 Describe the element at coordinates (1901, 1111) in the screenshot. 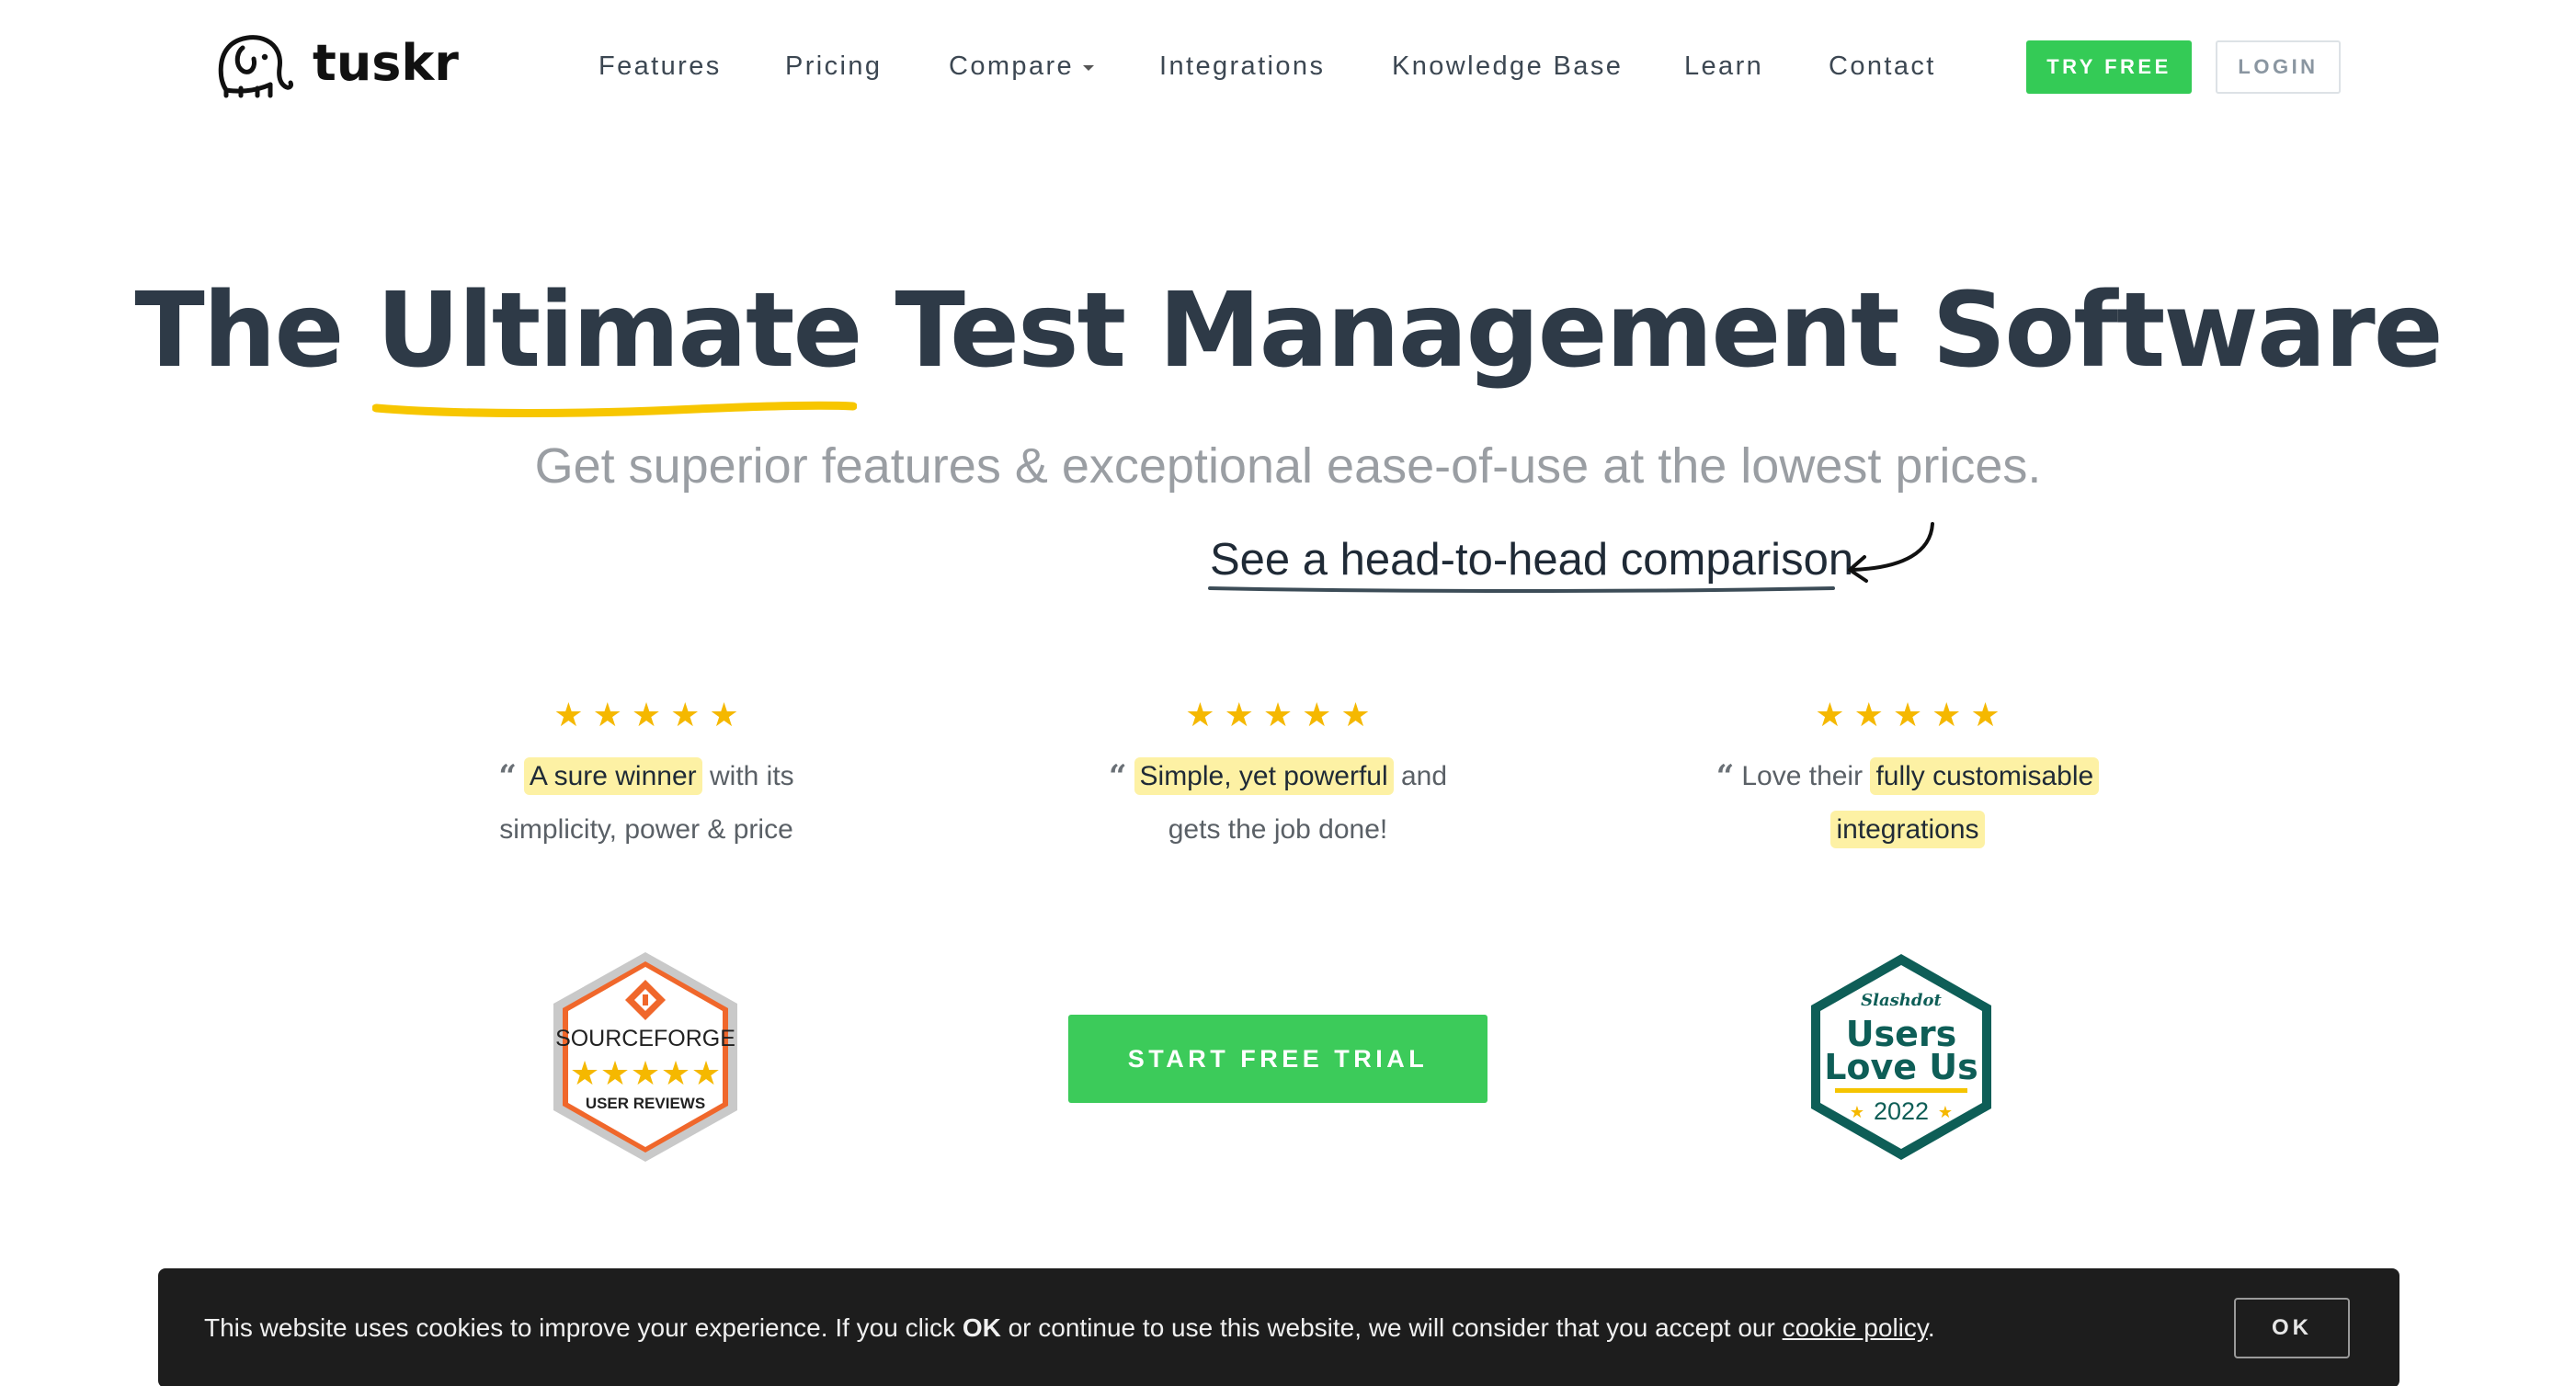

I see `slashdot-year: 2022` at that location.